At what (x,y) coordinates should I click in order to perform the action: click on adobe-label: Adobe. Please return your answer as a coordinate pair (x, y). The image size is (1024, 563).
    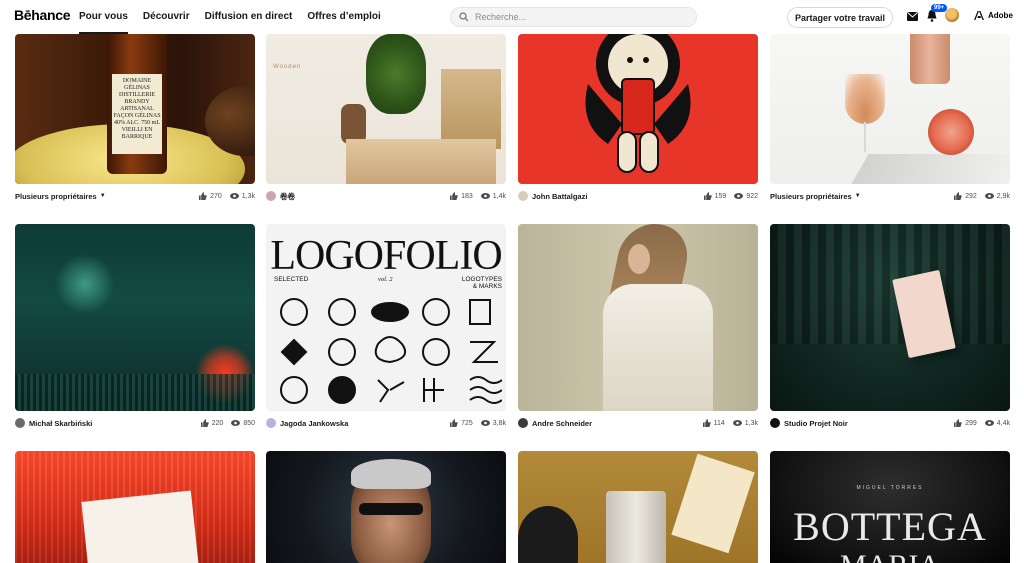
    Looking at the image, I should click on (1000, 15).